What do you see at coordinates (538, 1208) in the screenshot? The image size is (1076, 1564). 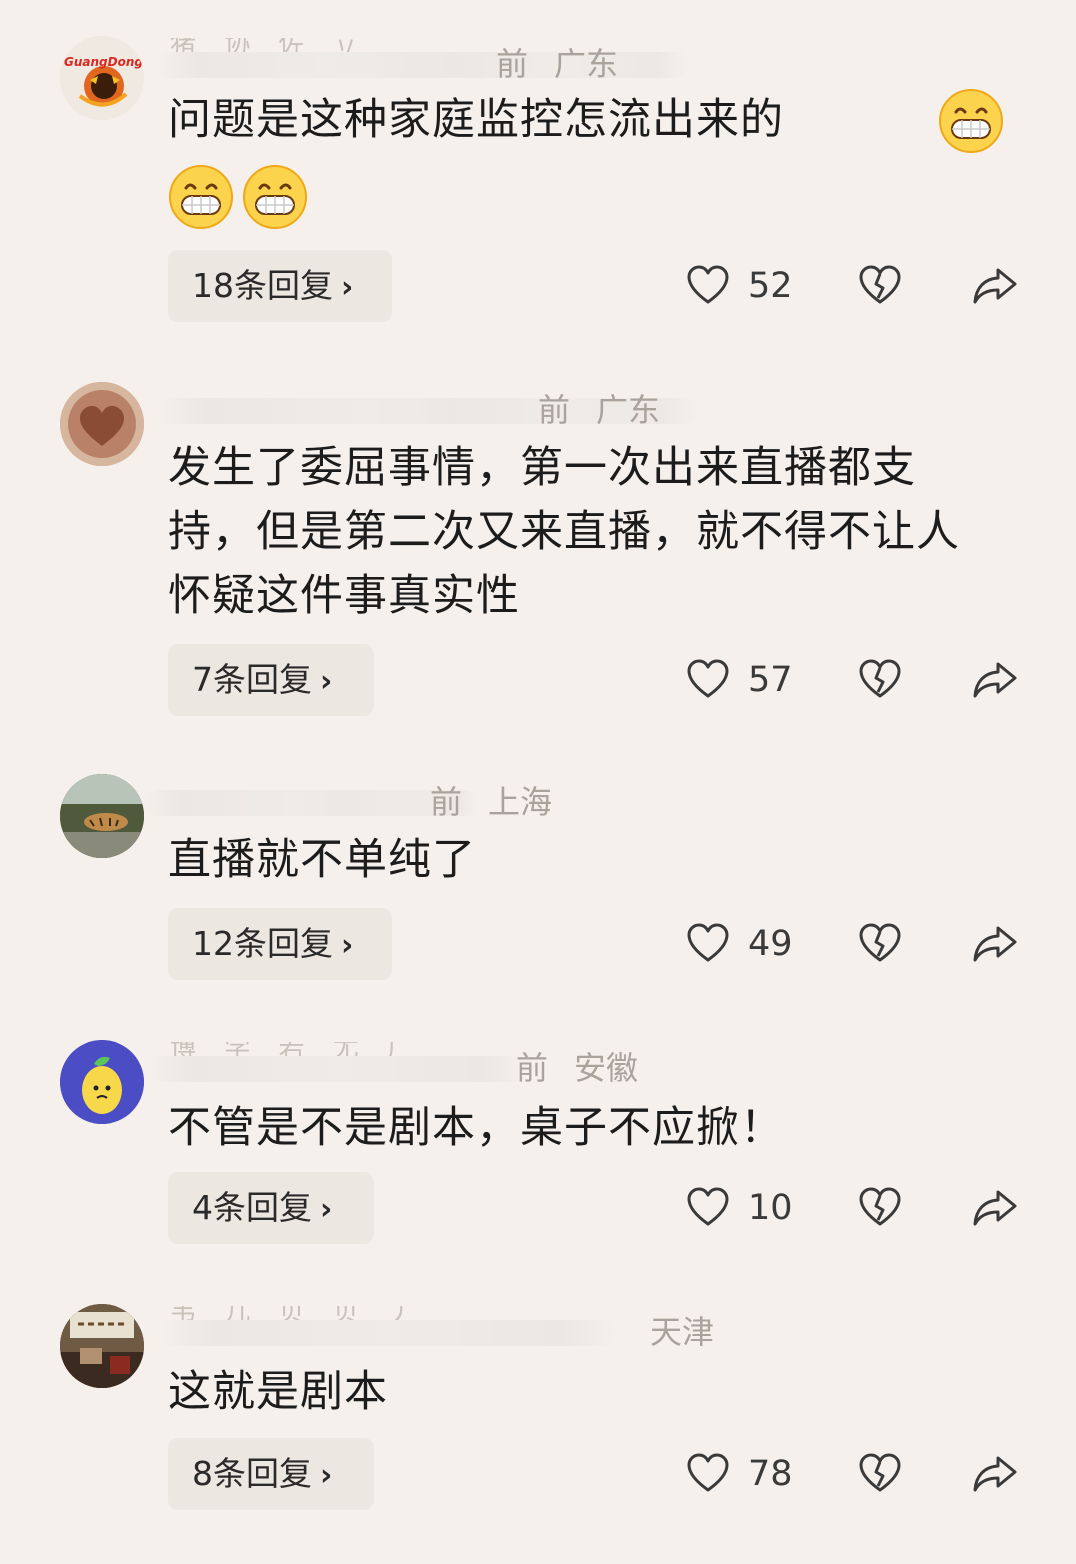 I see `comment-actions: 10` at bounding box center [538, 1208].